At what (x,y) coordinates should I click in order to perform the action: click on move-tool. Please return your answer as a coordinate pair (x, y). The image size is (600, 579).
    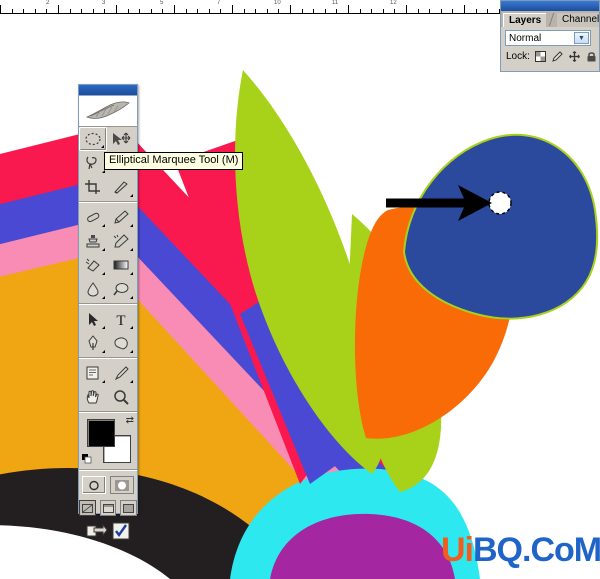
    Looking at the image, I should click on (121, 139).